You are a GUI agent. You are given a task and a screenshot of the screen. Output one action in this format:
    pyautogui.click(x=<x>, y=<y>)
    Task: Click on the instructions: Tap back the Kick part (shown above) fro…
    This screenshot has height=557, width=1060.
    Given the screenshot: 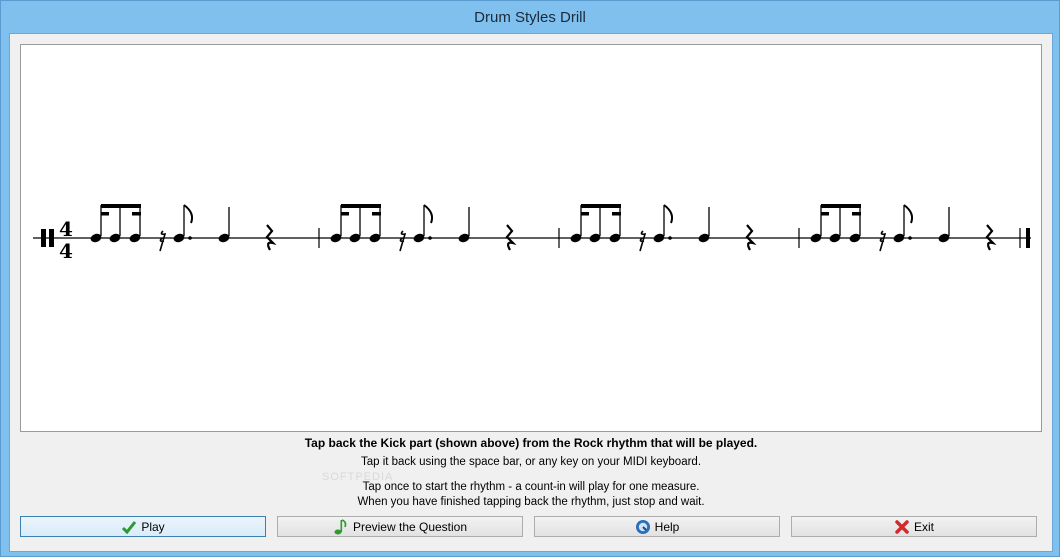 What is the action you would take?
    pyautogui.click(x=531, y=473)
    